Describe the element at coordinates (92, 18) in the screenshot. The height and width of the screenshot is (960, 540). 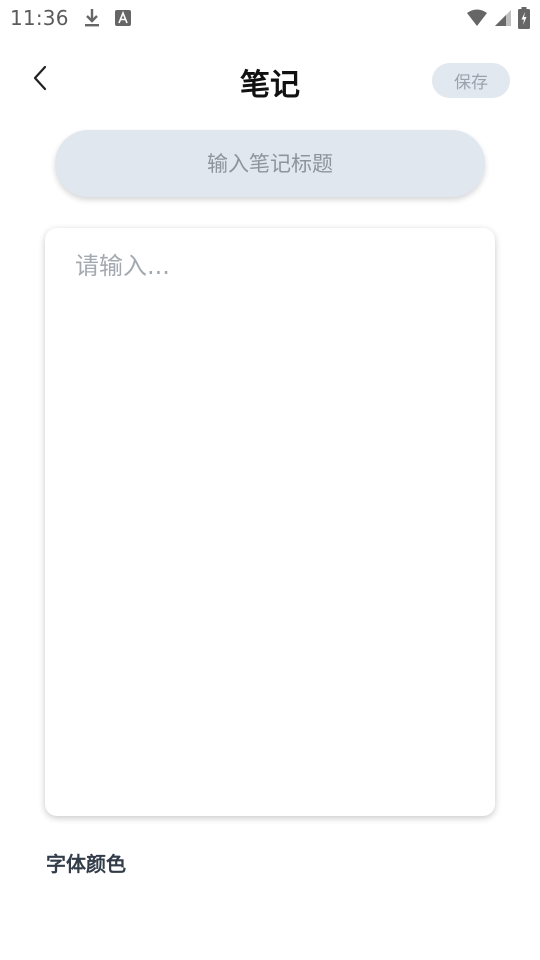
I see `download-icon` at that location.